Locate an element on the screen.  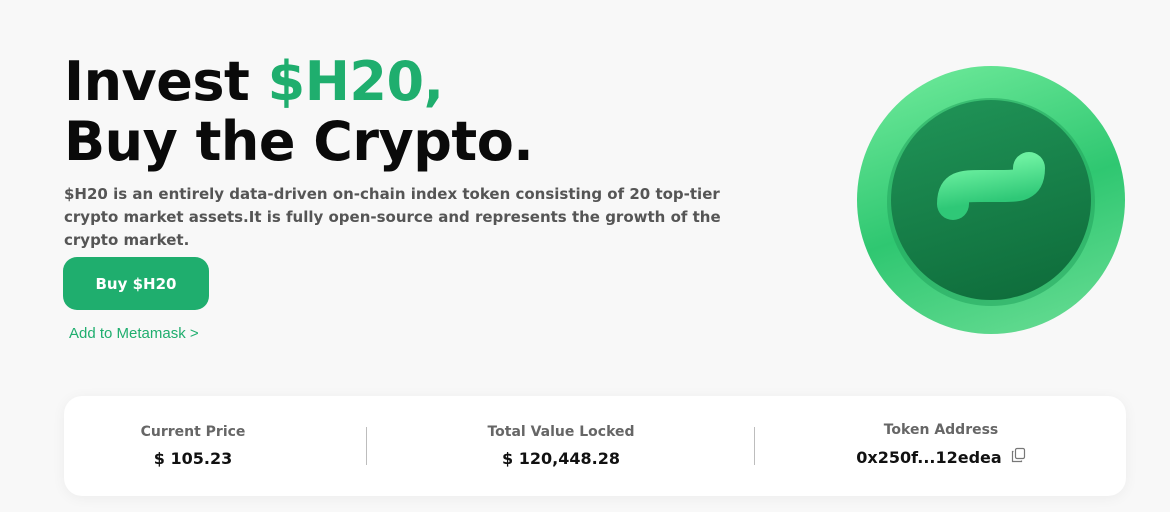
token-address-row: 0x250f...12edea is located at coordinates (941, 458).